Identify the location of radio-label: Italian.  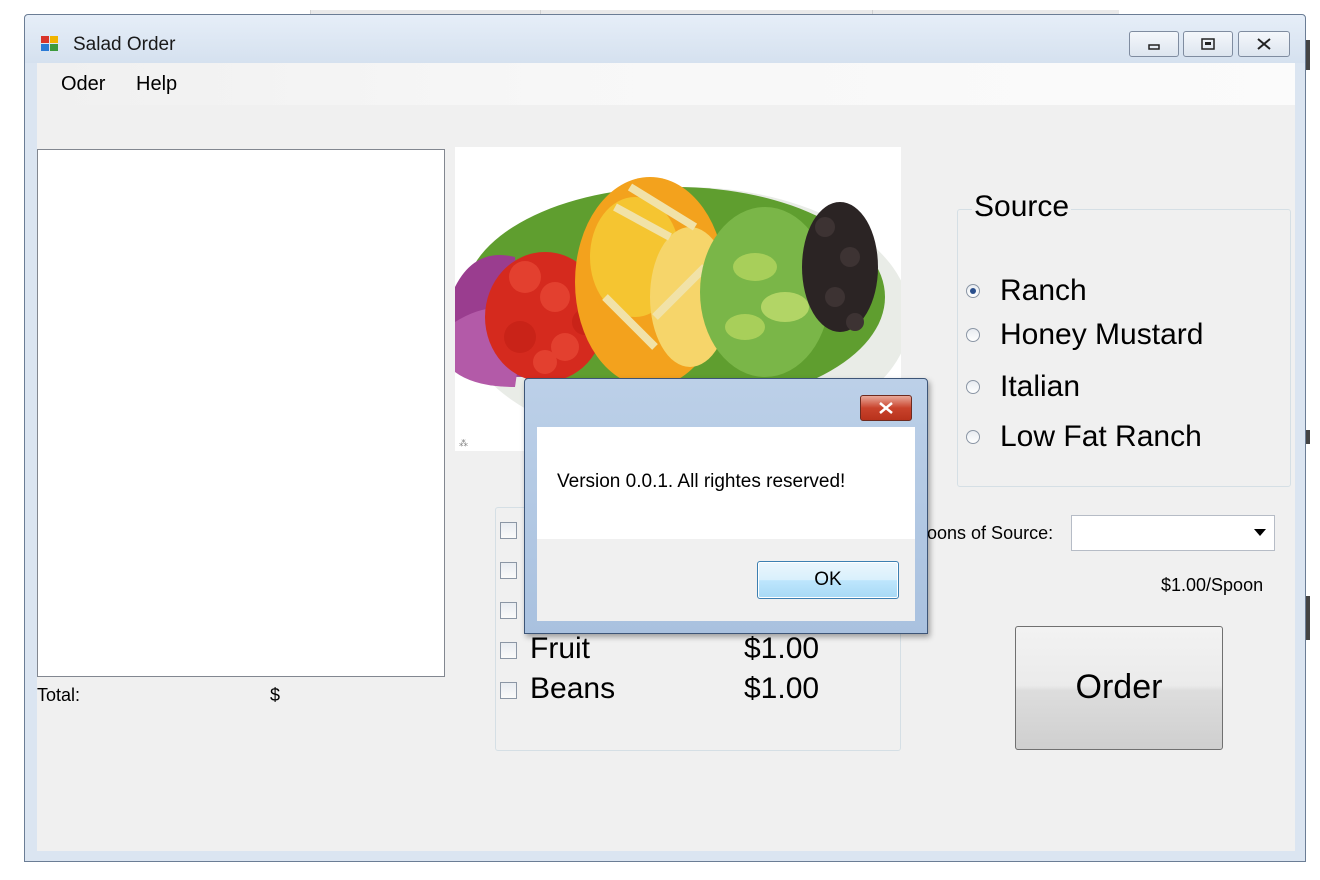
(1040, 386).